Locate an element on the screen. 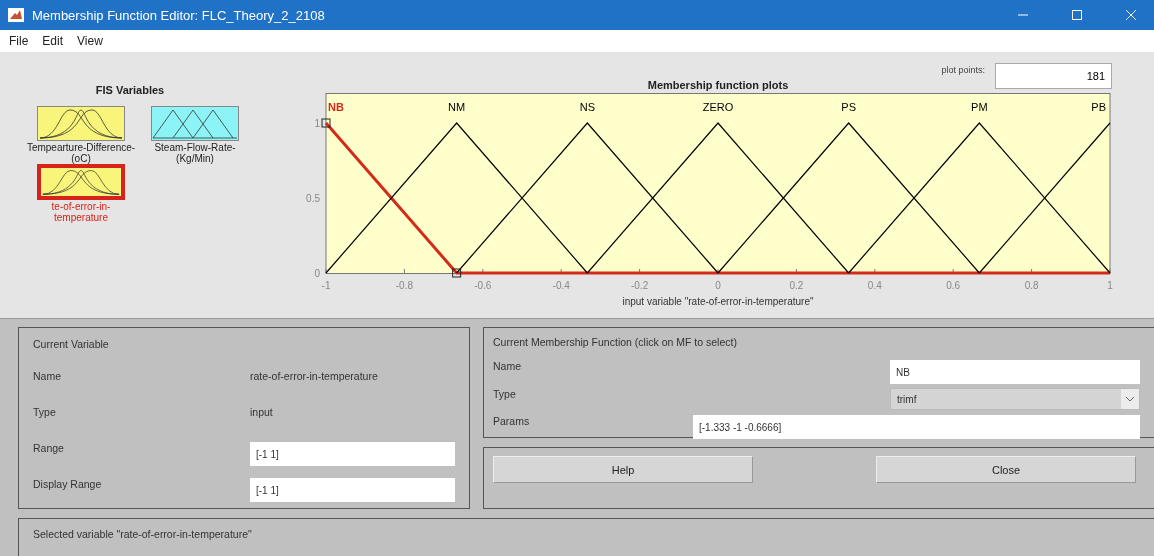 The height and width of the screenshot is (556, 1154). x-axis-label: input variable "rate-of-error-in-temperature" is located at coordinates (718, 301).